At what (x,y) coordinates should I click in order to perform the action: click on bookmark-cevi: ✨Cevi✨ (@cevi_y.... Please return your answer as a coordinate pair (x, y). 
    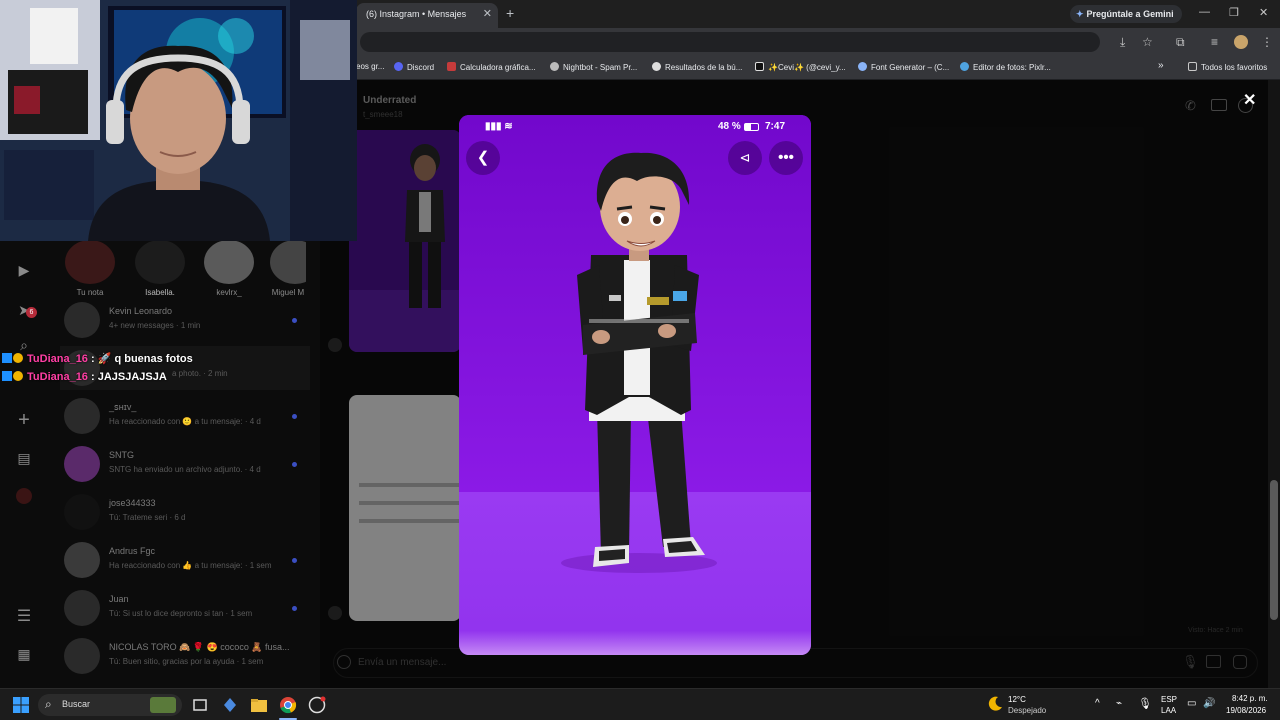
    Looking at the image, I should click on (800, 67).